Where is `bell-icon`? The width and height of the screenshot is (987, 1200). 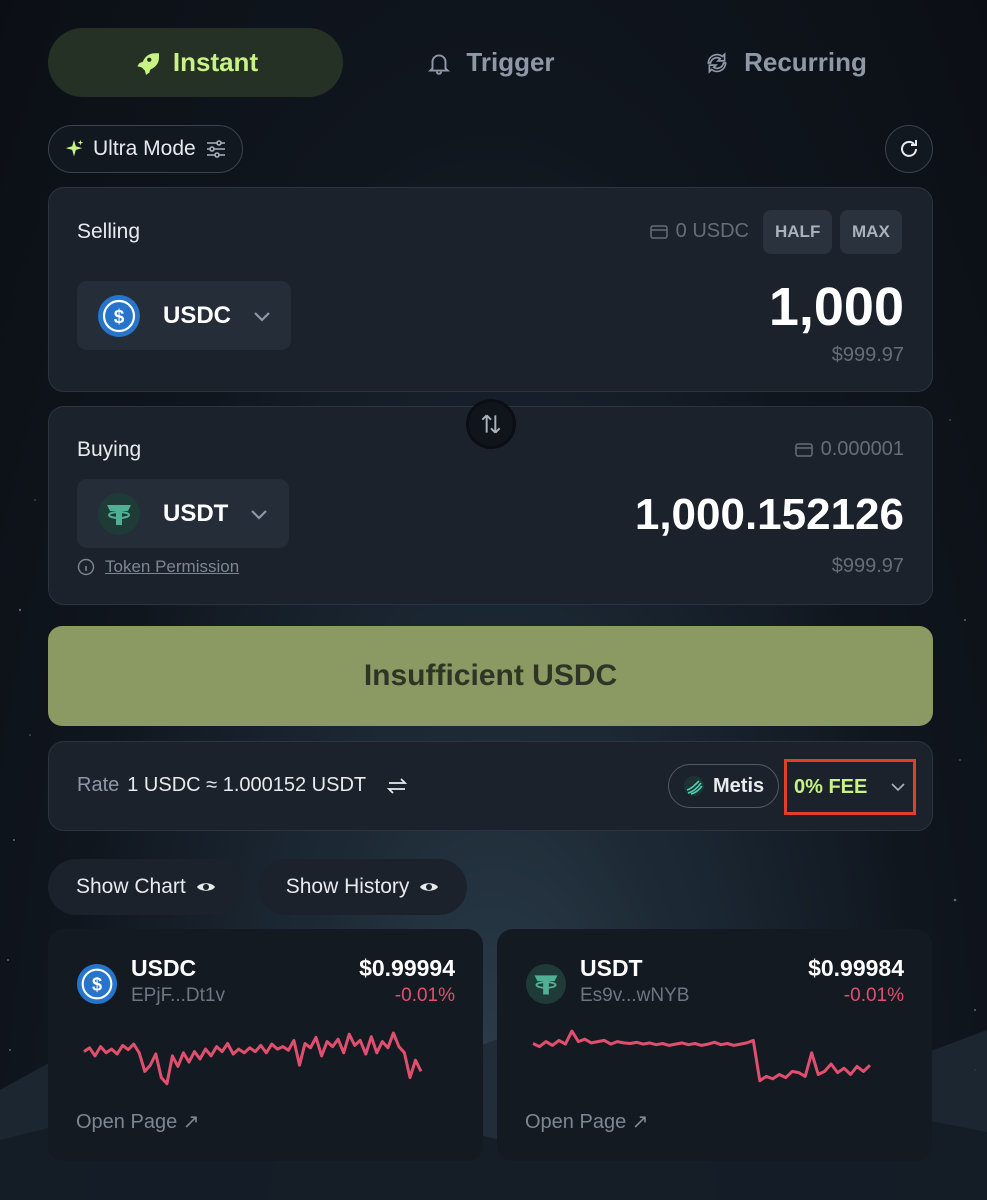
bell-icon is located at coordinates (439, 64).